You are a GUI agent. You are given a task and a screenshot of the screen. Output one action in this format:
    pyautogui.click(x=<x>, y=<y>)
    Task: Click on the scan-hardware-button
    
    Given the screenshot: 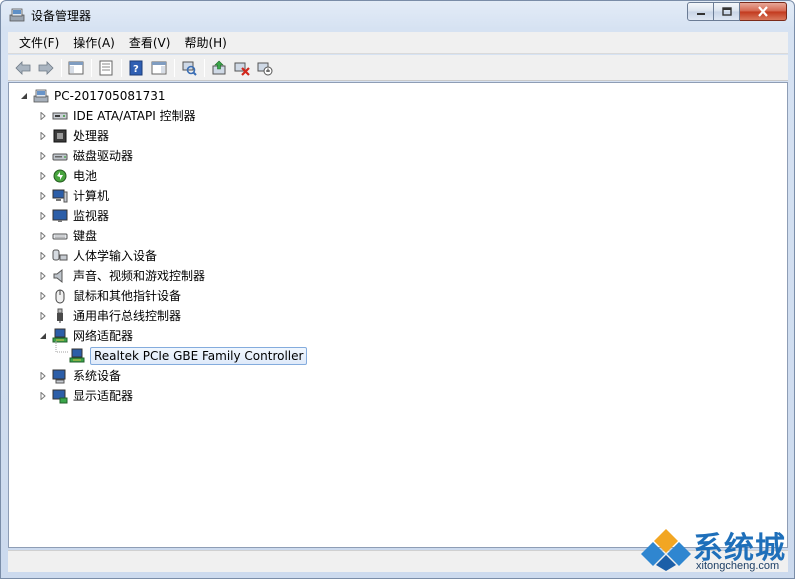 What is the action you would take?
    pyautogui.click(x=189, y=68)
    